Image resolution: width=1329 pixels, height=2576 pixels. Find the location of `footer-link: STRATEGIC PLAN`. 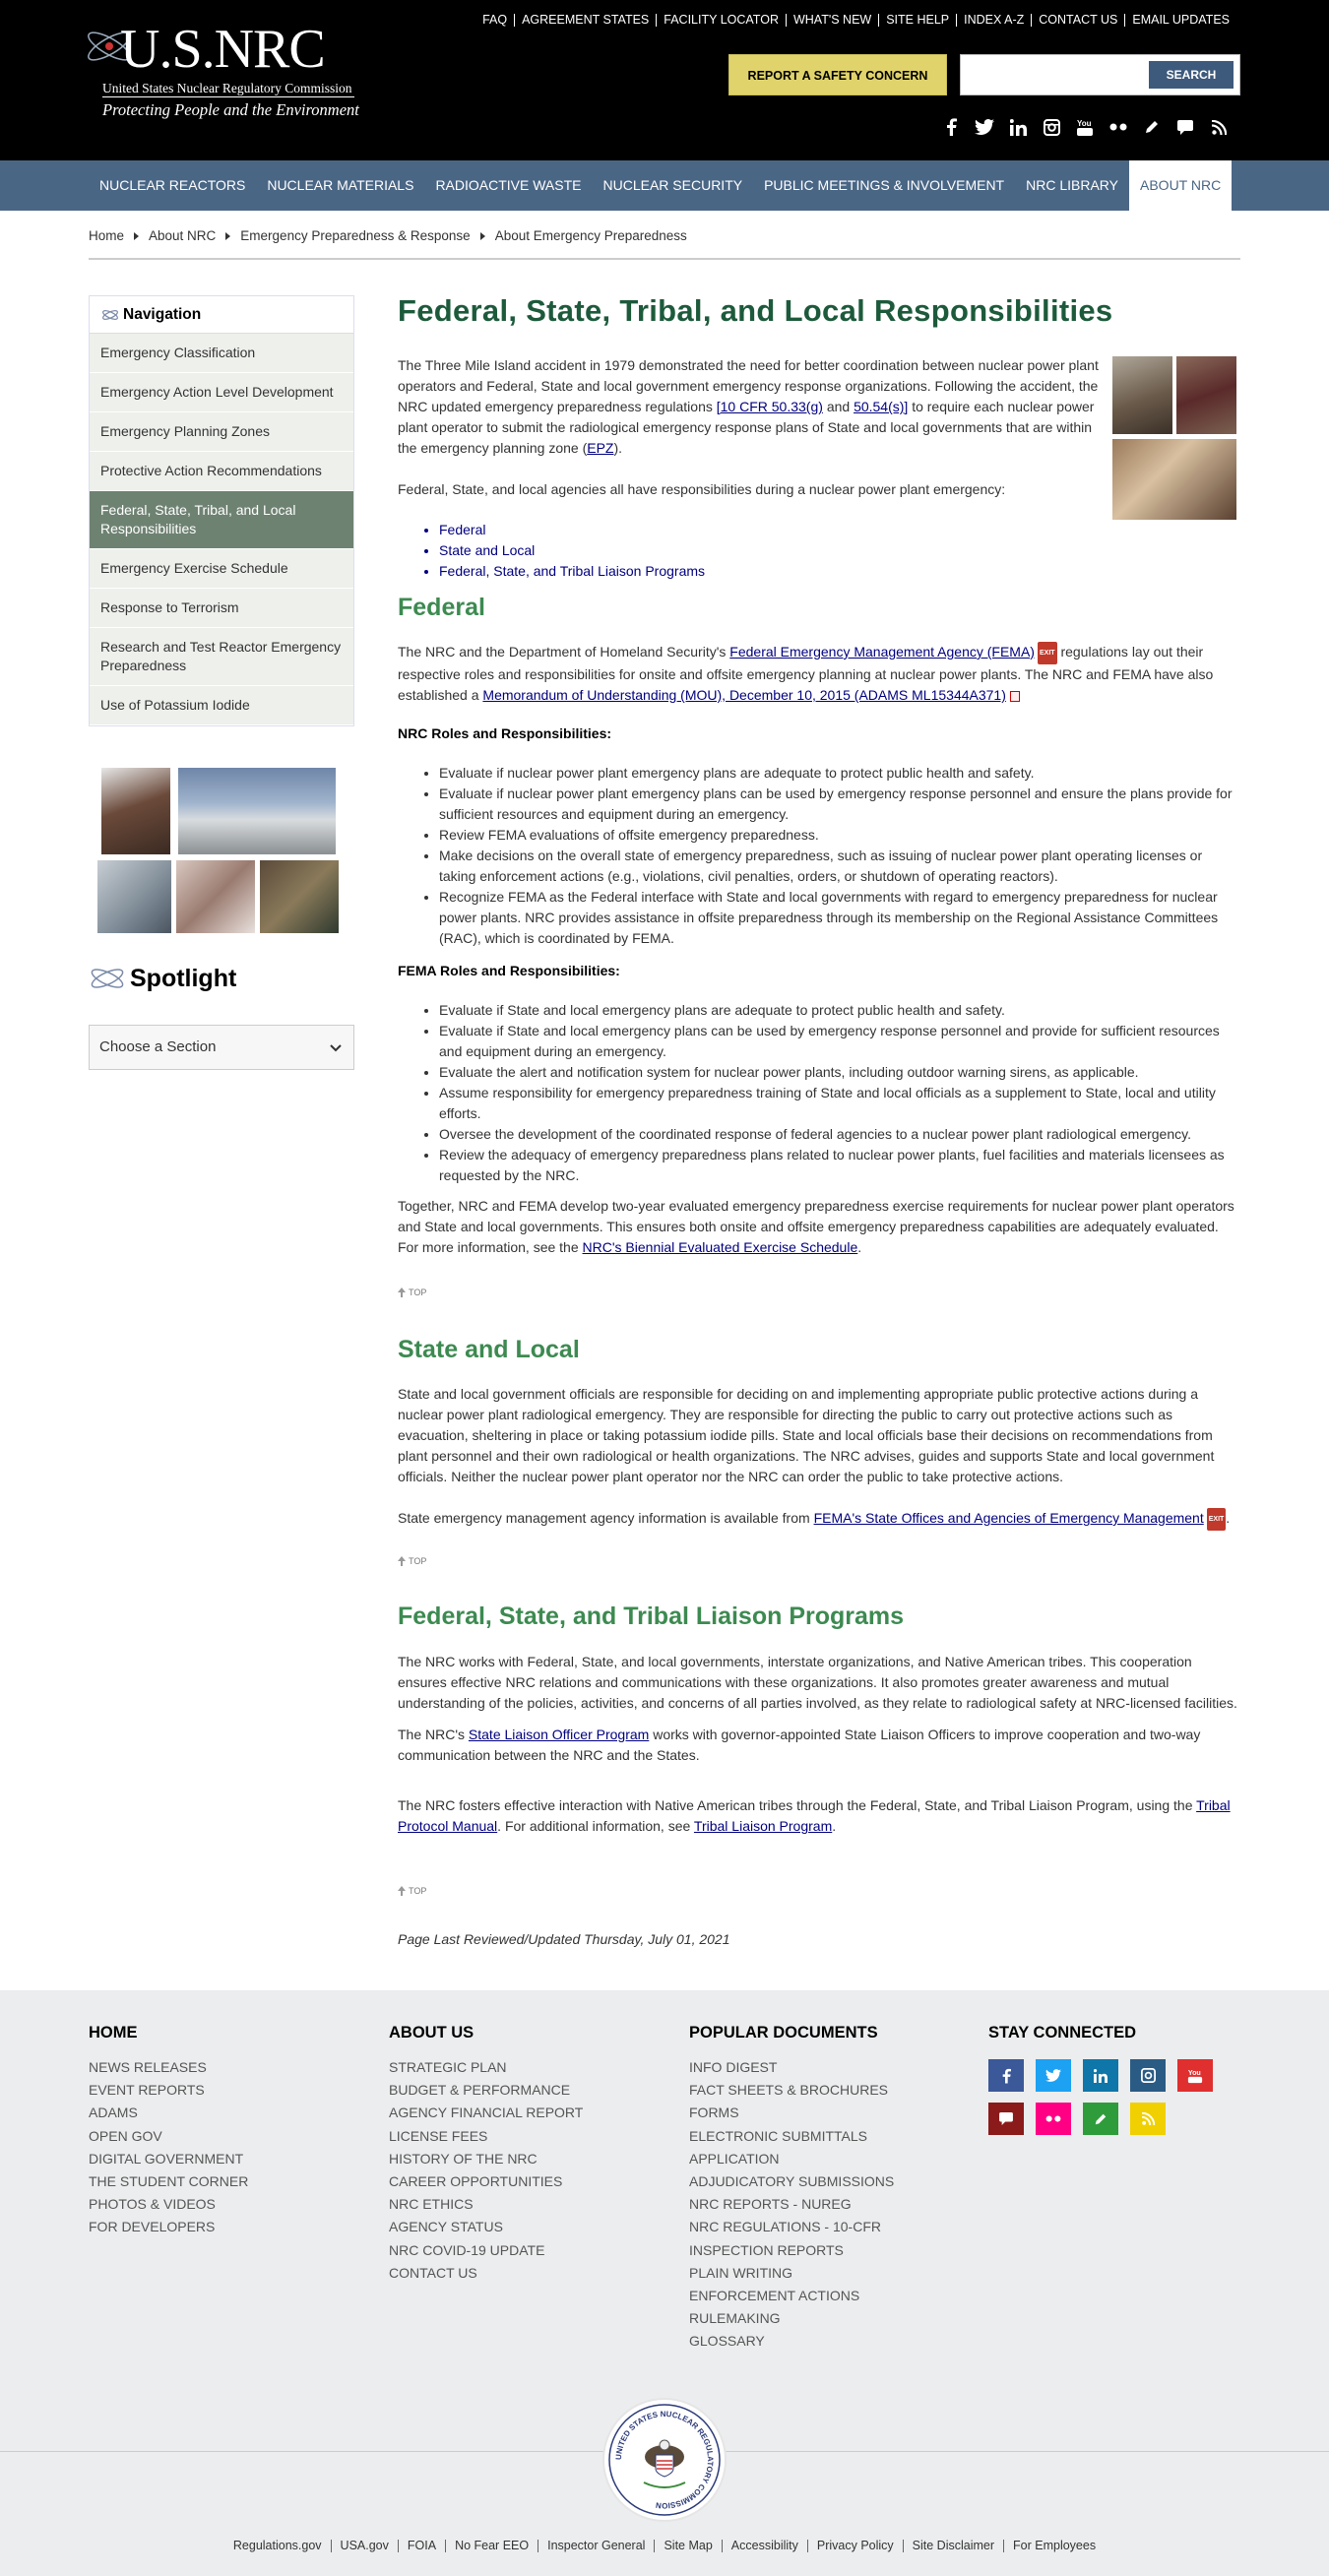

footer-link: STRATEGIC PLAN is located at coordinates (486, 2067).